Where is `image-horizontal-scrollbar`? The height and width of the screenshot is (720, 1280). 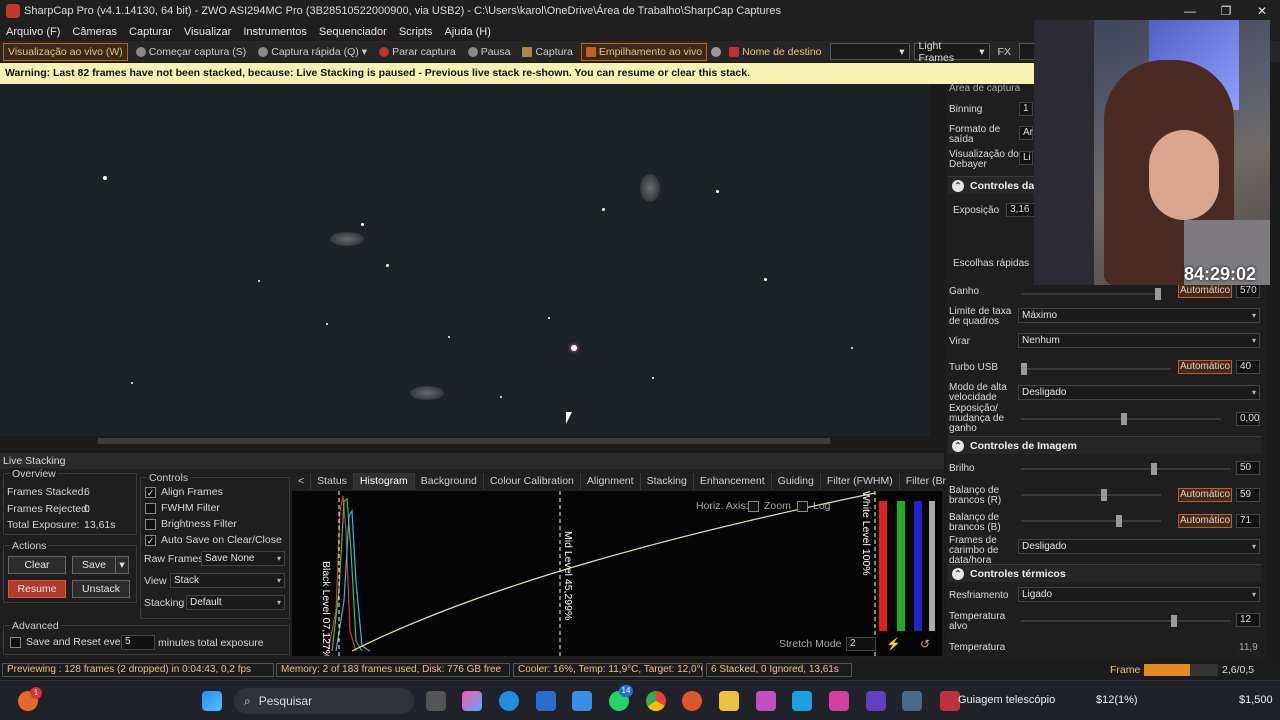 image-horizontal-scrollbar is located at coordinates (465, 441).